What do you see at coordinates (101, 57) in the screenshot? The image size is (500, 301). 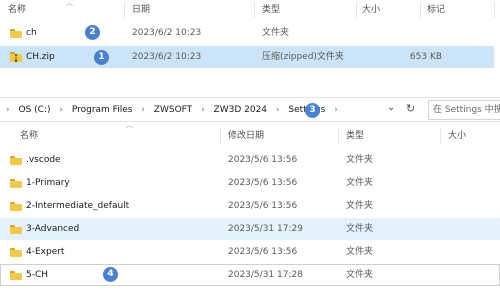 I see `step-badge: 1` at bounding box center [101, 57].